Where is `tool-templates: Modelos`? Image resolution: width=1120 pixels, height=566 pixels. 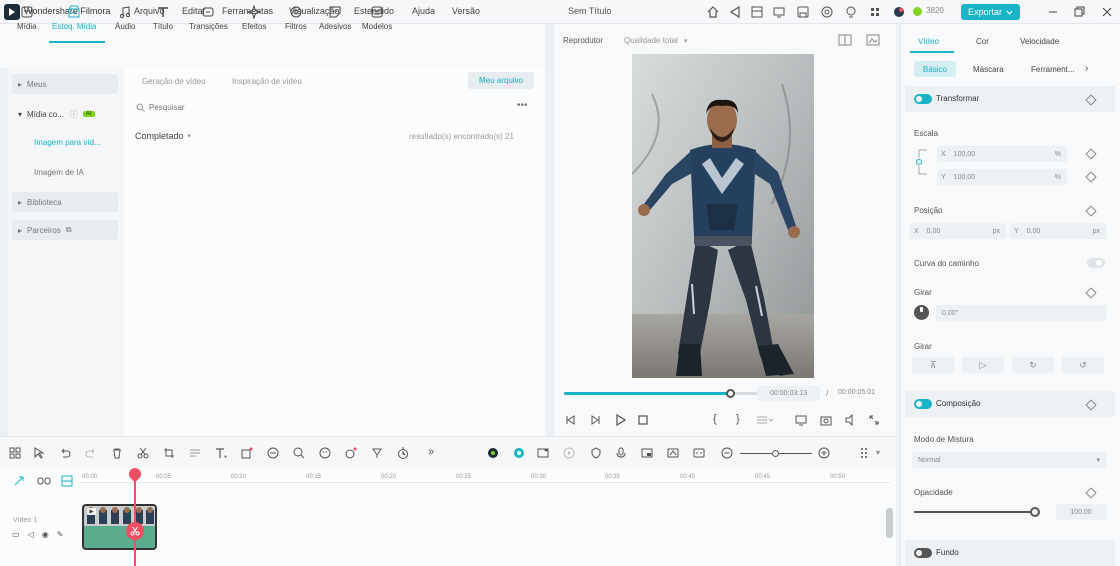 tool-templates: Modelos is located at coordinates (377, 18).